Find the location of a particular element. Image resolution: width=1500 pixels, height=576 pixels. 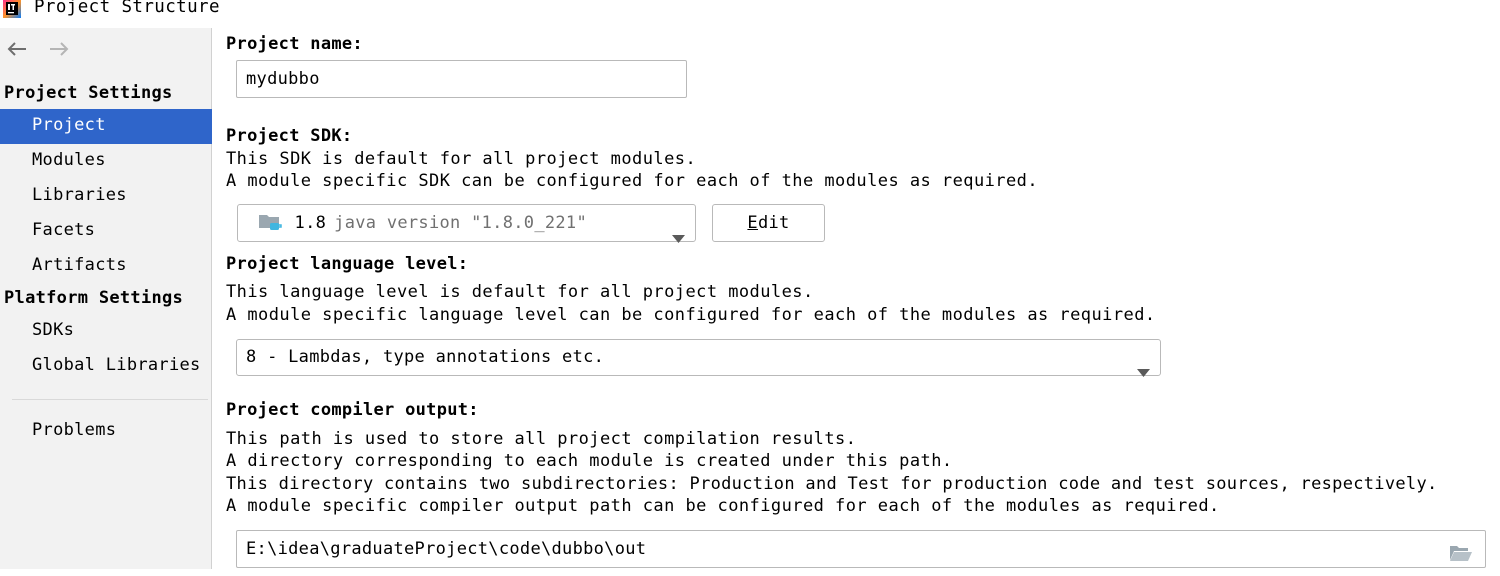

sidebar-item-problems: Problems is located at coordinates (106, 431).